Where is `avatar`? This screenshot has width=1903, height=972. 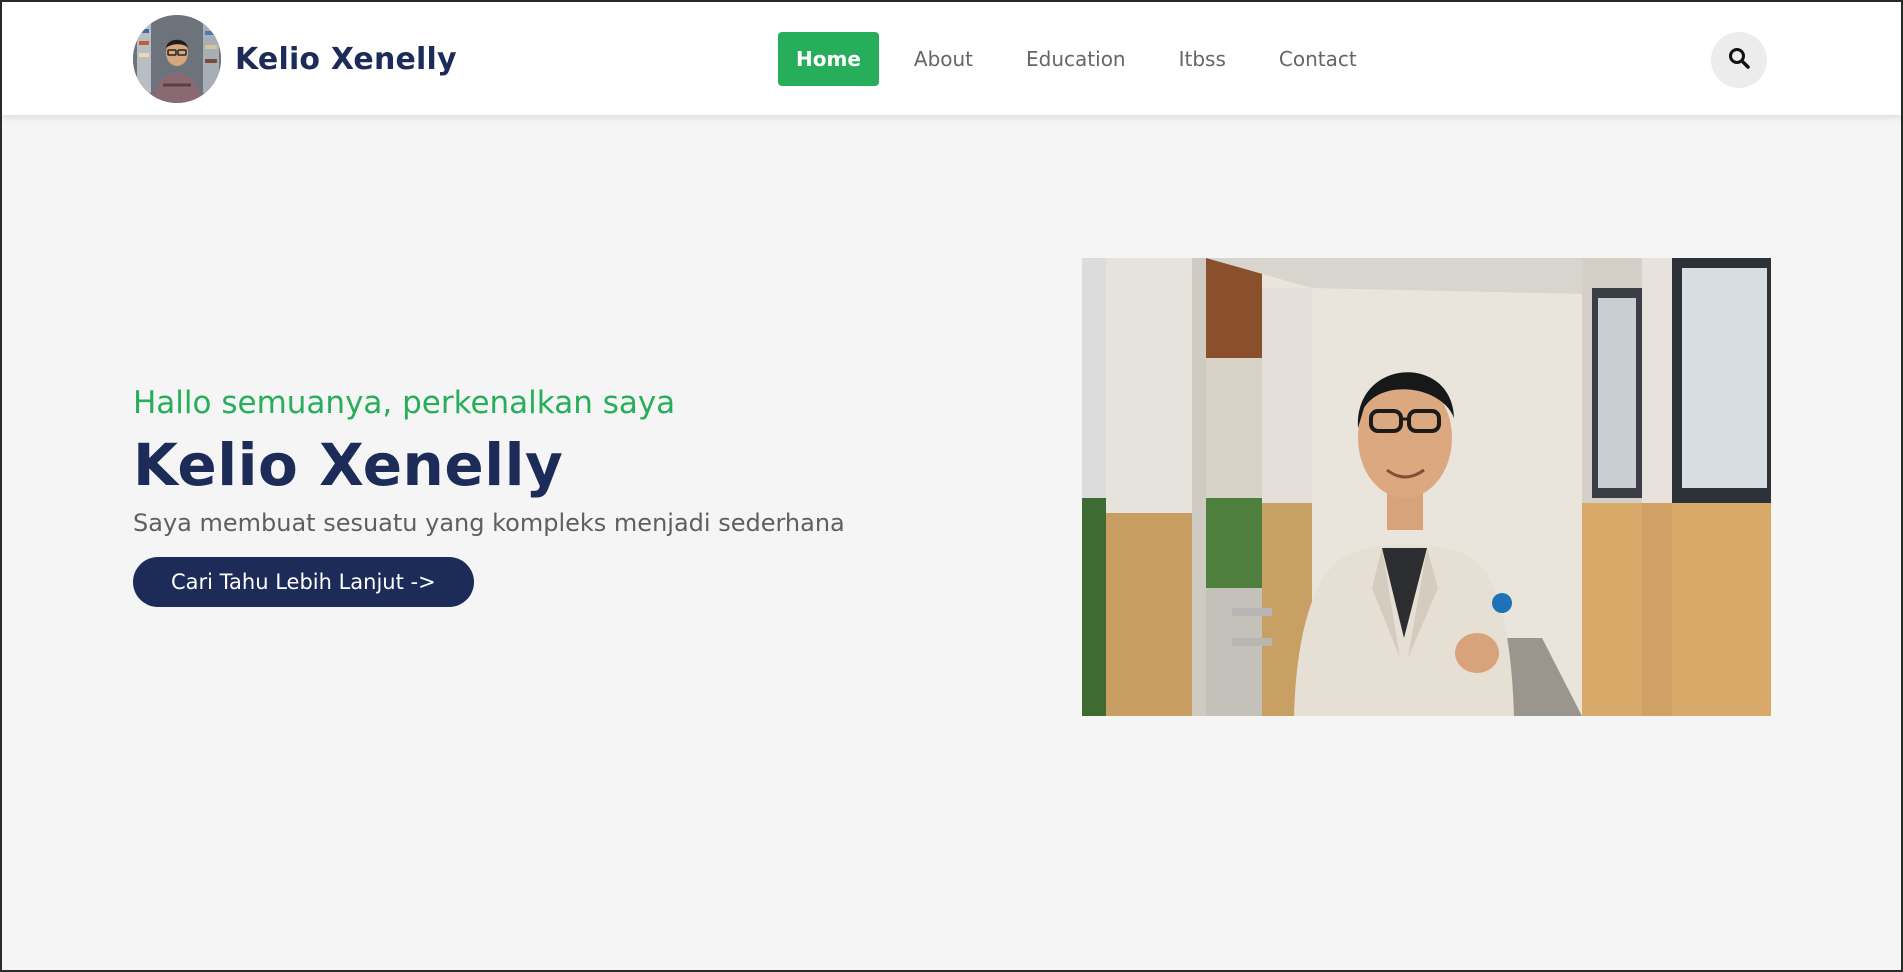
avatar is located at coordinates (177, 59).